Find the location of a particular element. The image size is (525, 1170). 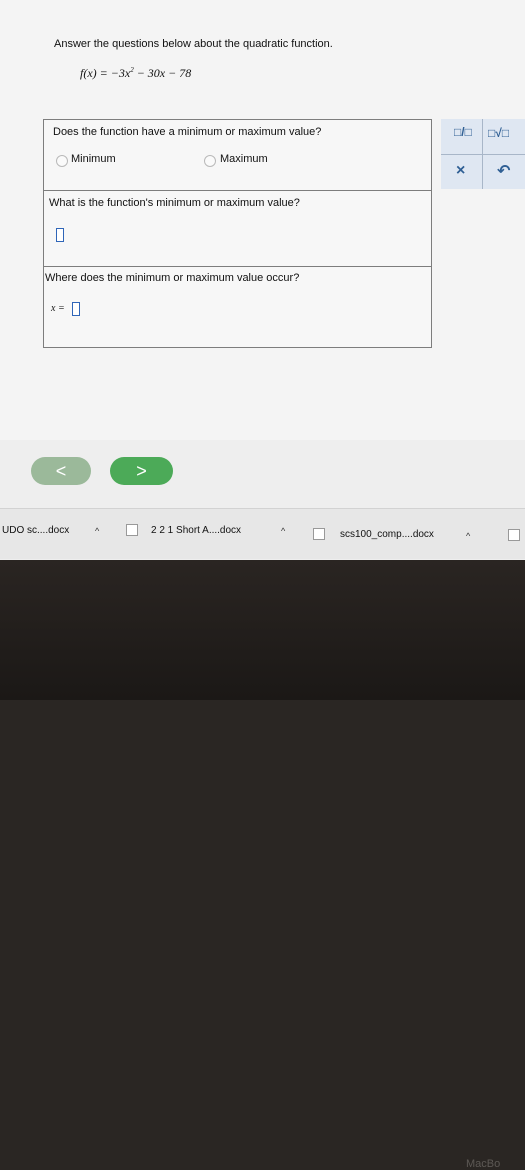

maximum-radio is located at coordinates (210, 161).